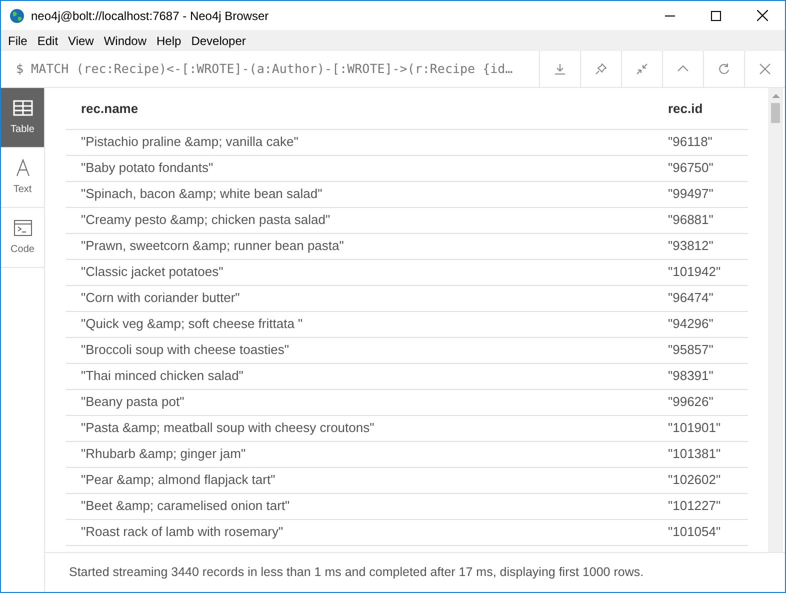 This screenshot has width=786, height=593. What do you see at coordinates (708, 298) in the screenshot?
I see `table-cell: "96474"` at bounding box center [708, 298].